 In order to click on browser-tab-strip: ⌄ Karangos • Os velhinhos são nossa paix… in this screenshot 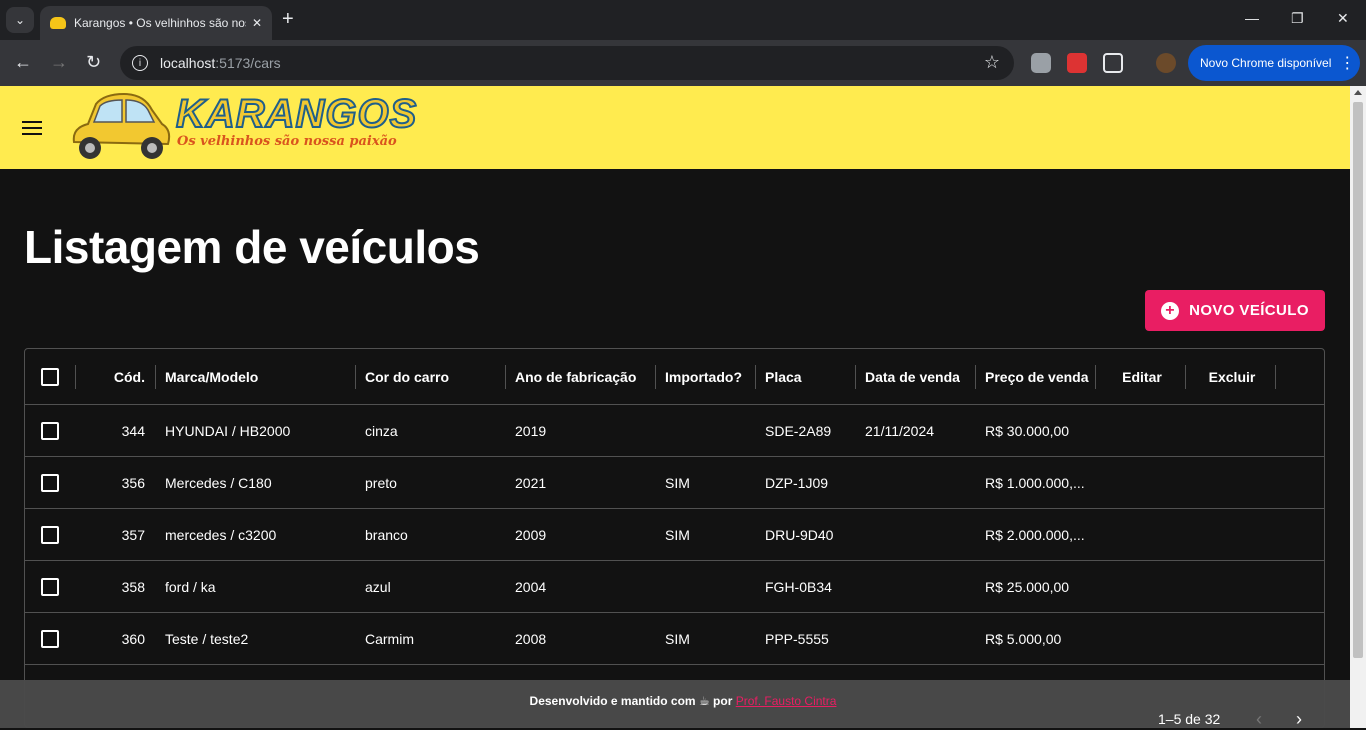, I will do `click(683, 20)`.